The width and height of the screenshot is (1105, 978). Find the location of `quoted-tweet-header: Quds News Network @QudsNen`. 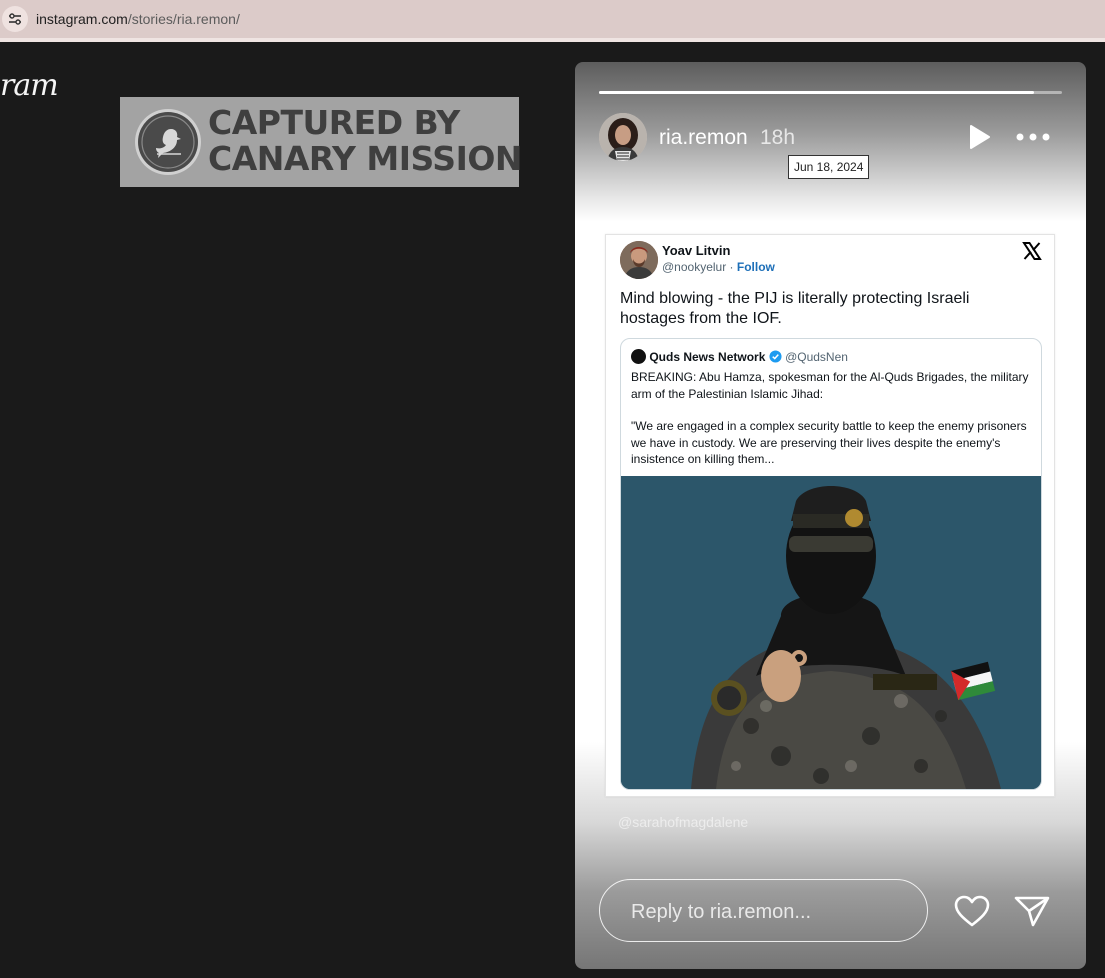

quoted-tweet-header: Quds News Network @QudsNen is located at coordinates (739, 357).